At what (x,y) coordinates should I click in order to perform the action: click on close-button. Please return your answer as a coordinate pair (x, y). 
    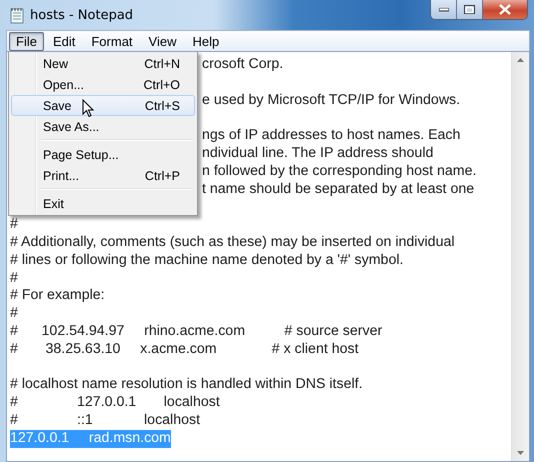
    Looking at the image, I should click on (505, 9).